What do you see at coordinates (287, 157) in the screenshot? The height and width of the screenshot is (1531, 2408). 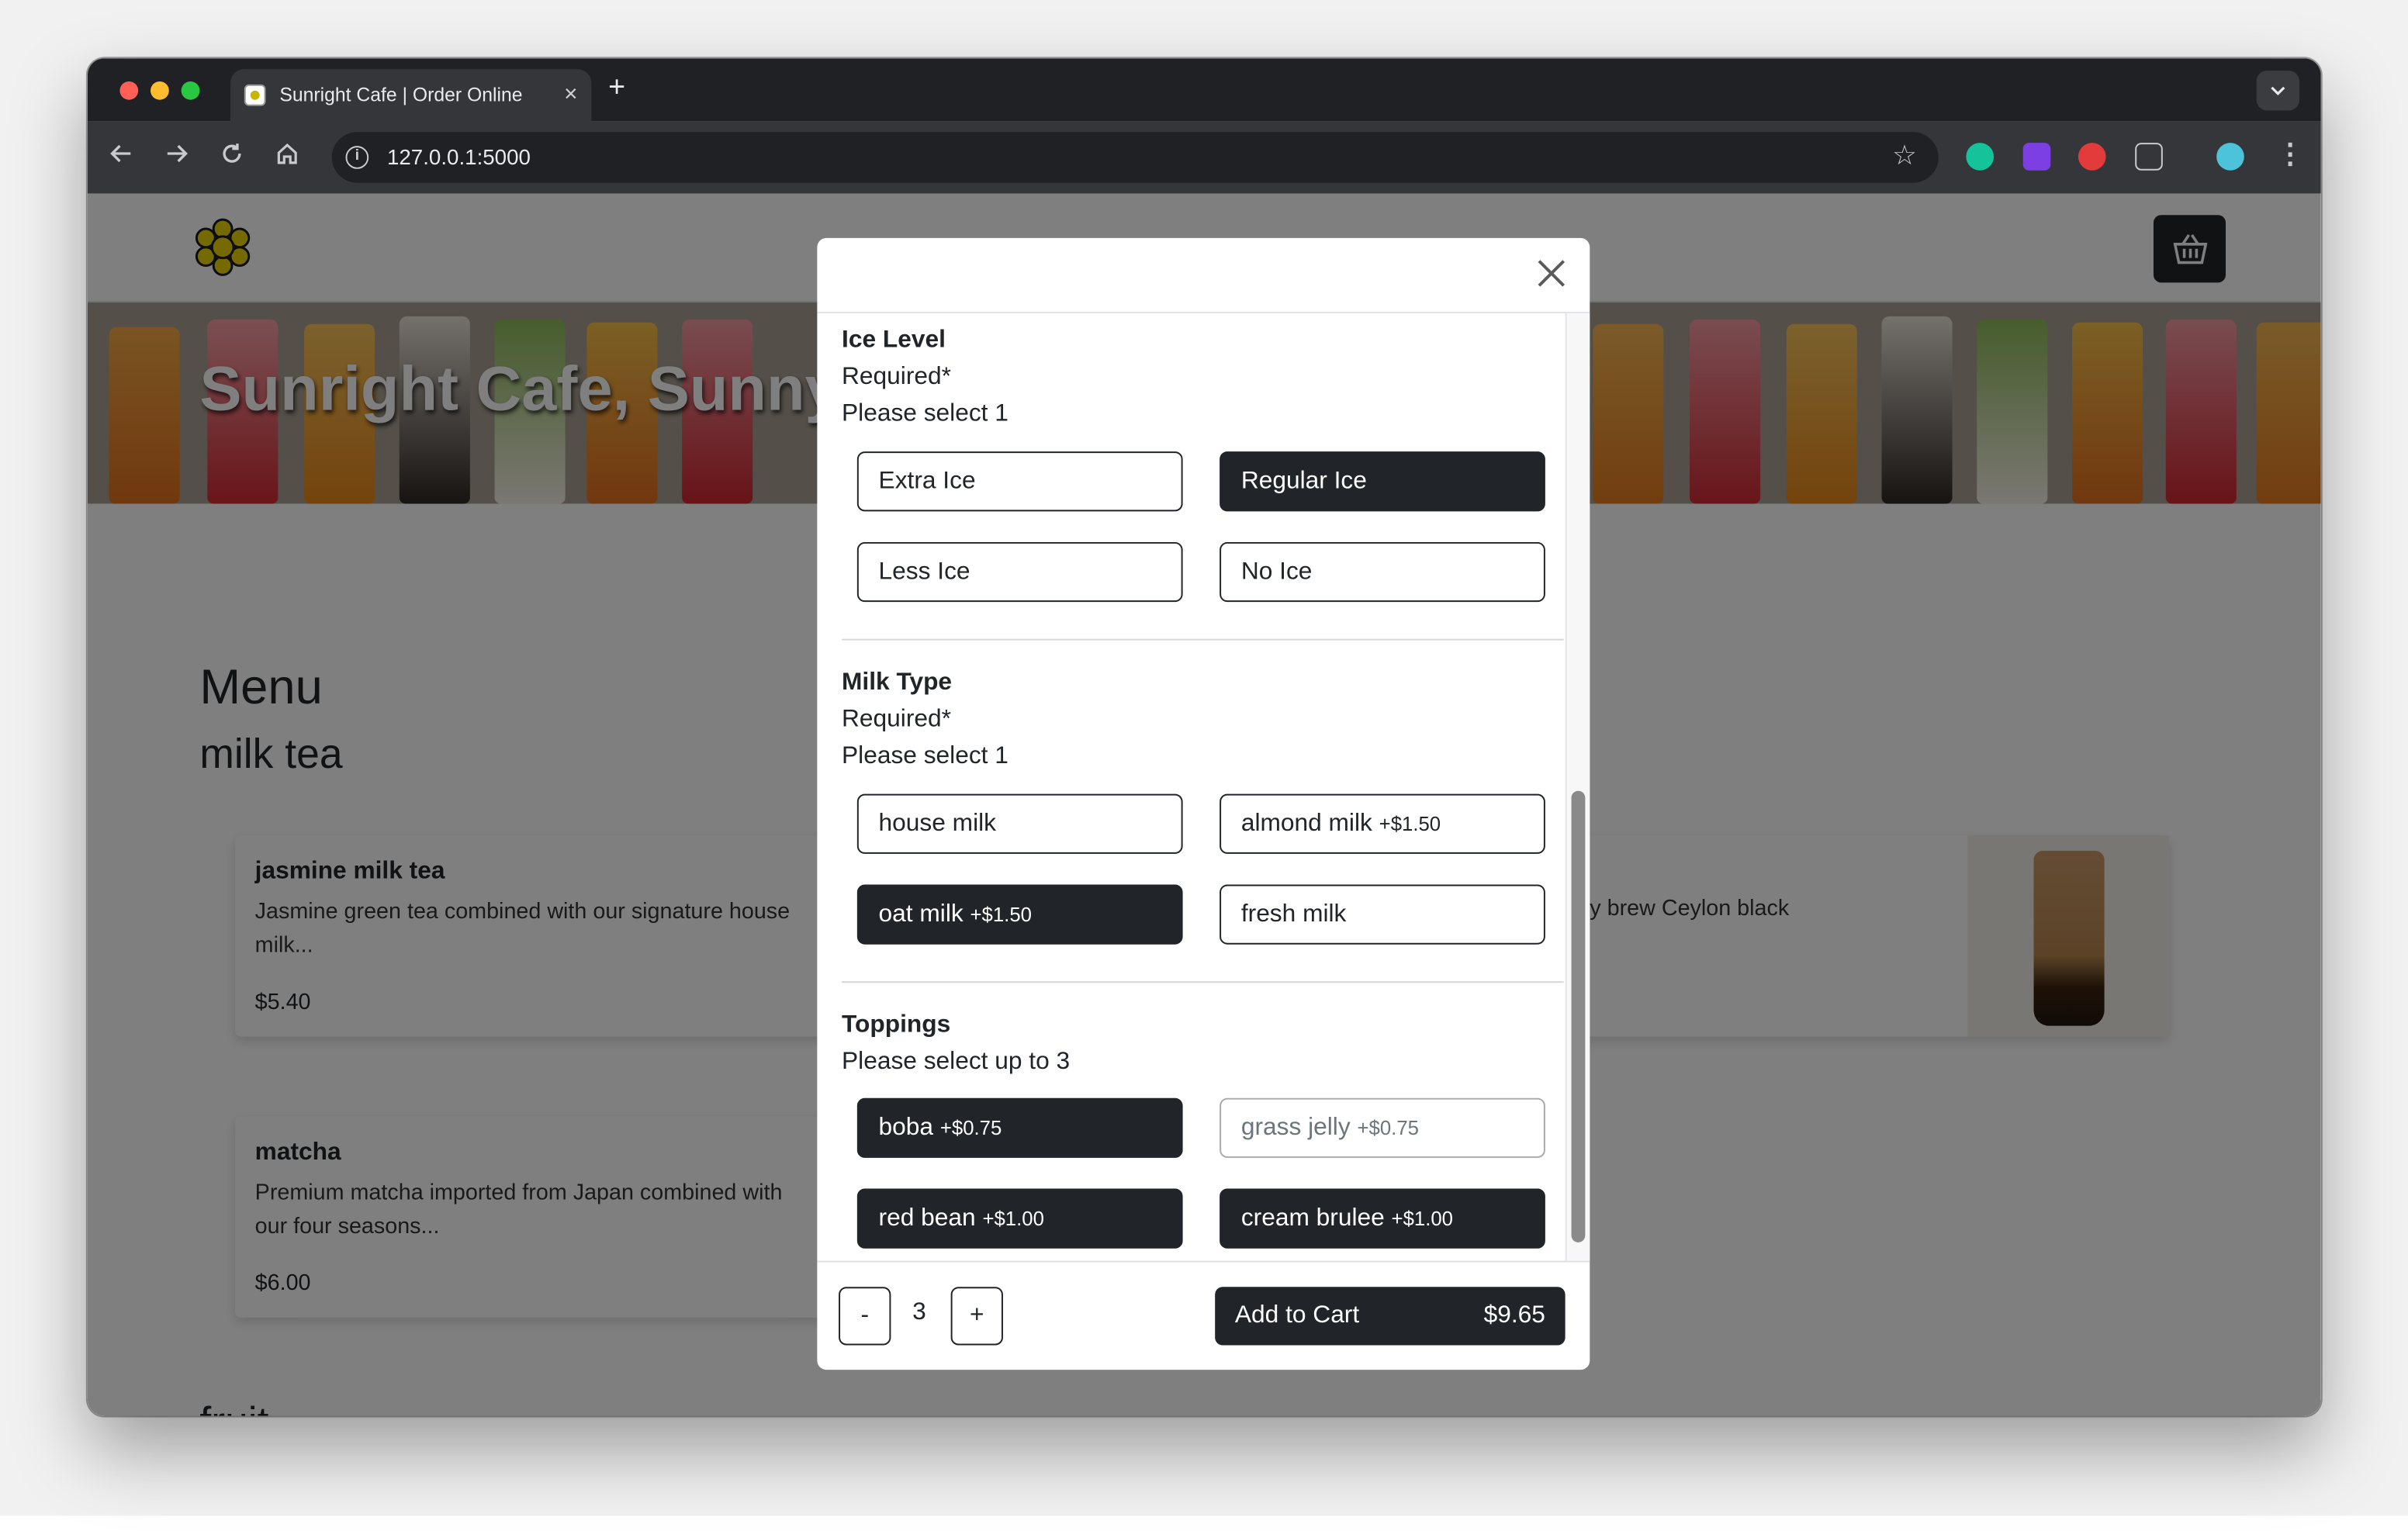 I see `home-icon` at bounding box center [287, 157].